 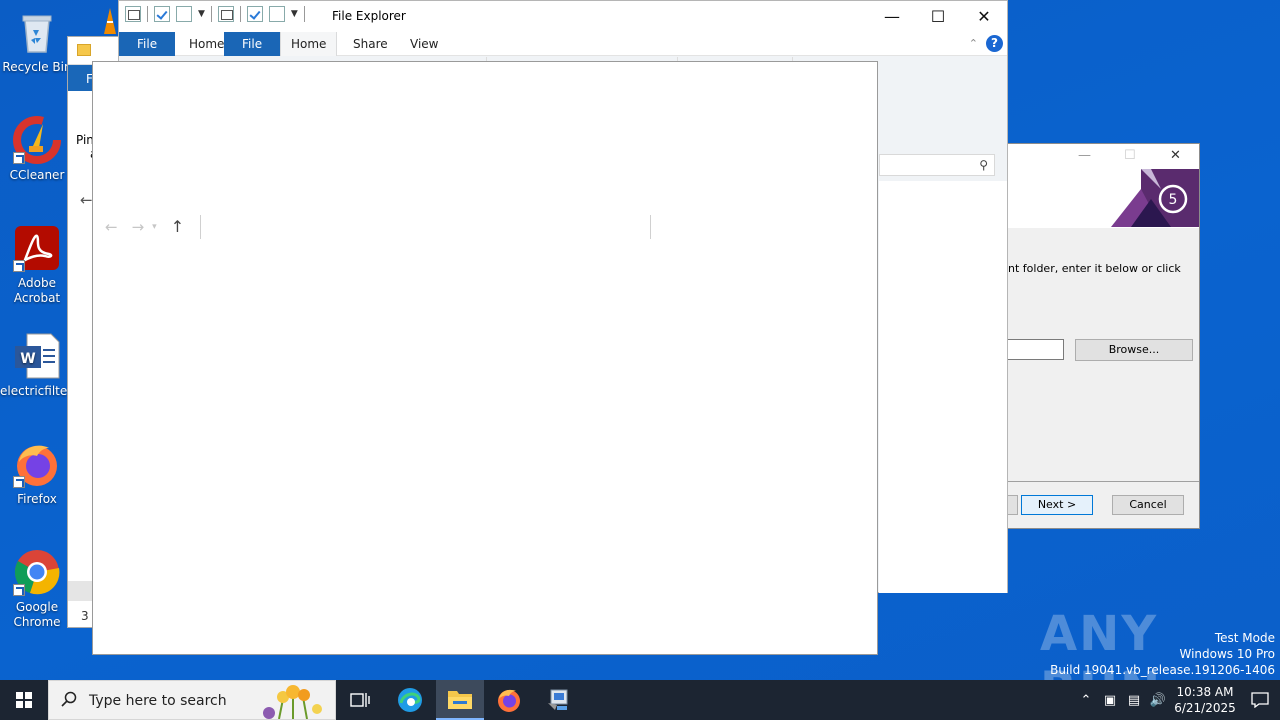 I want to click on installer-header: — ☐ ✕ 5, so click(x=1103, y=186).